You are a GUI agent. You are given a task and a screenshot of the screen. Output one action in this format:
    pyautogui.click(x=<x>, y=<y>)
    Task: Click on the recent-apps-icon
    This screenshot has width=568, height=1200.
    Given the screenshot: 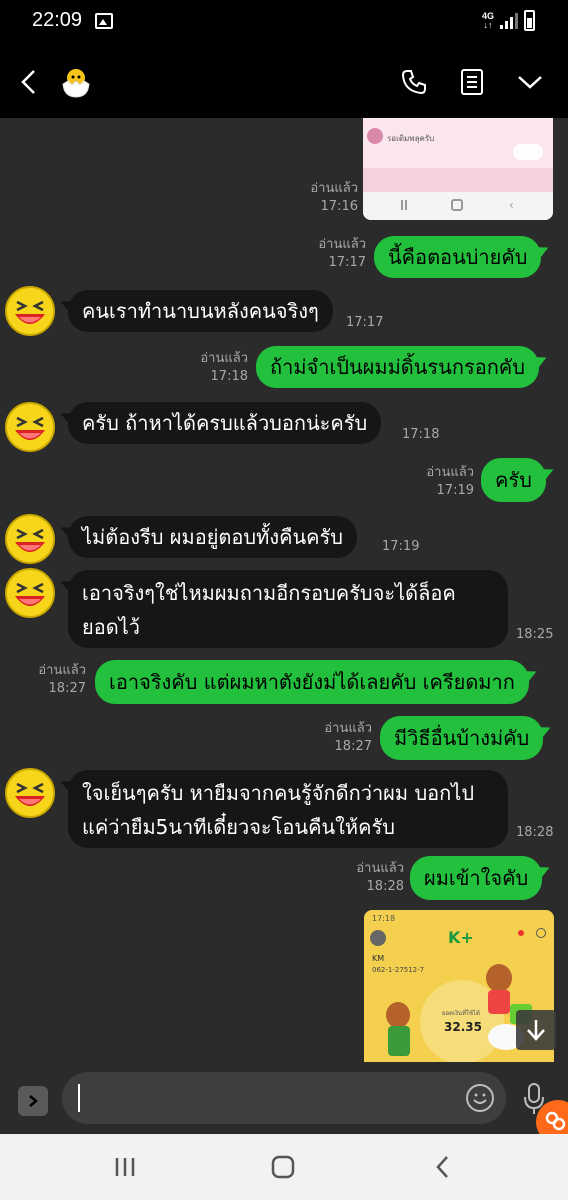 What is the action you would take?
    pyautogui.click(x=125, y=1167)
    